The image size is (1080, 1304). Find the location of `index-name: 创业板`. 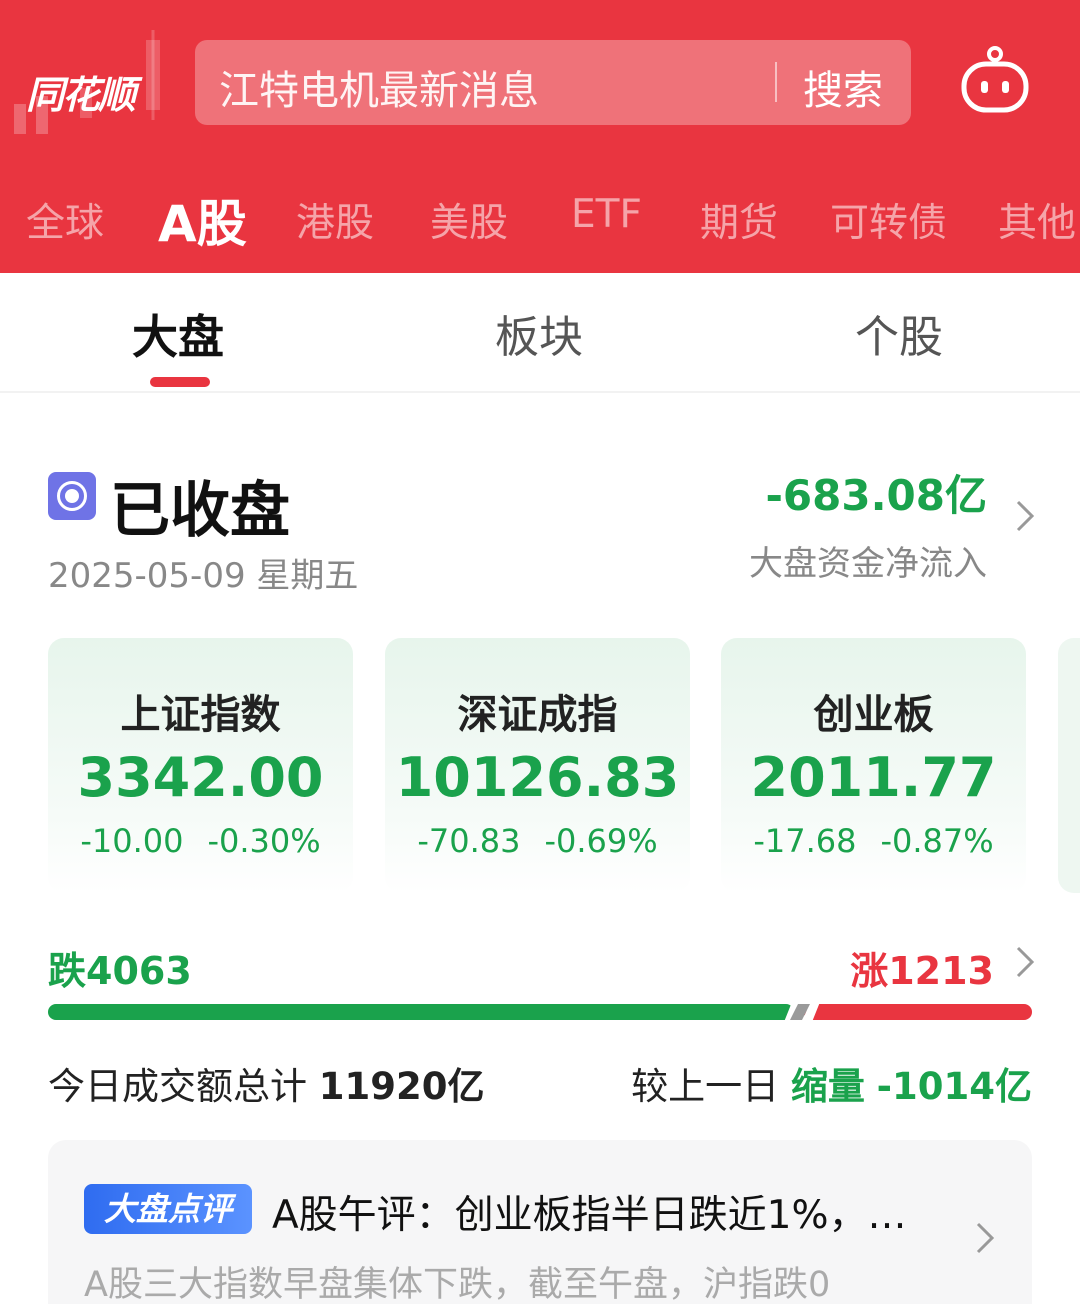

index-name: 创业板 is located at coordinates (873, 715).